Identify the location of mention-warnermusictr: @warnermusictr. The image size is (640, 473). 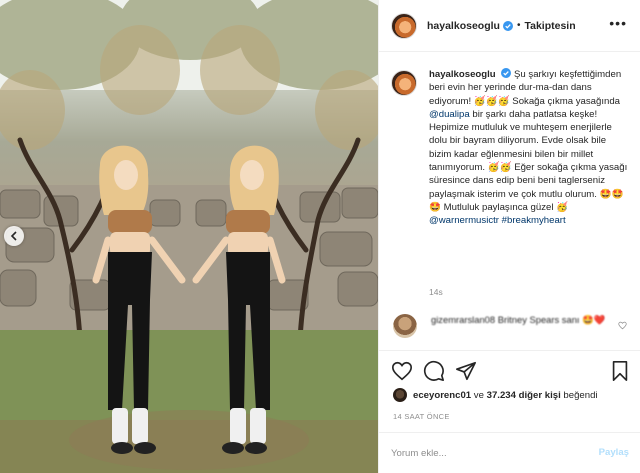
(464, 220).